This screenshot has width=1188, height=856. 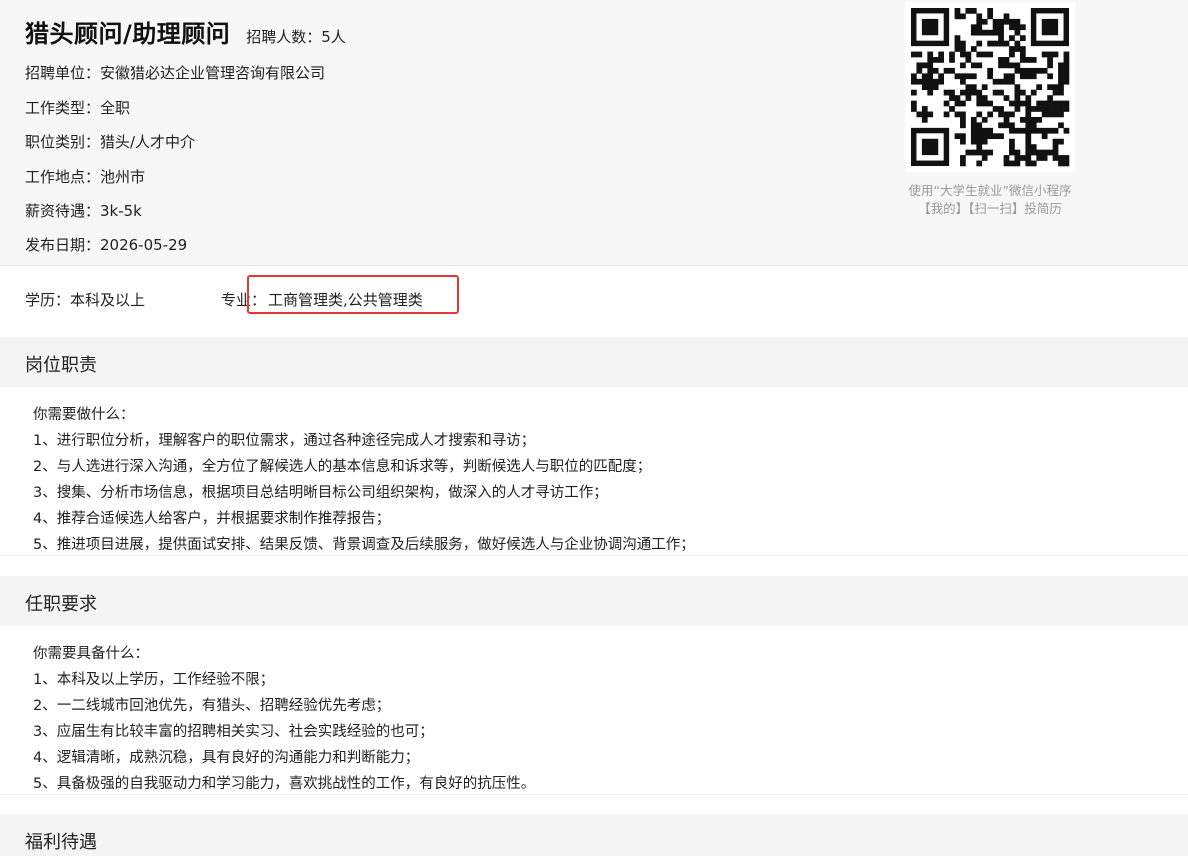 I want to click on list-item: 1、本科及以上学历，工作经验不限；, so click(x=154, y=680).